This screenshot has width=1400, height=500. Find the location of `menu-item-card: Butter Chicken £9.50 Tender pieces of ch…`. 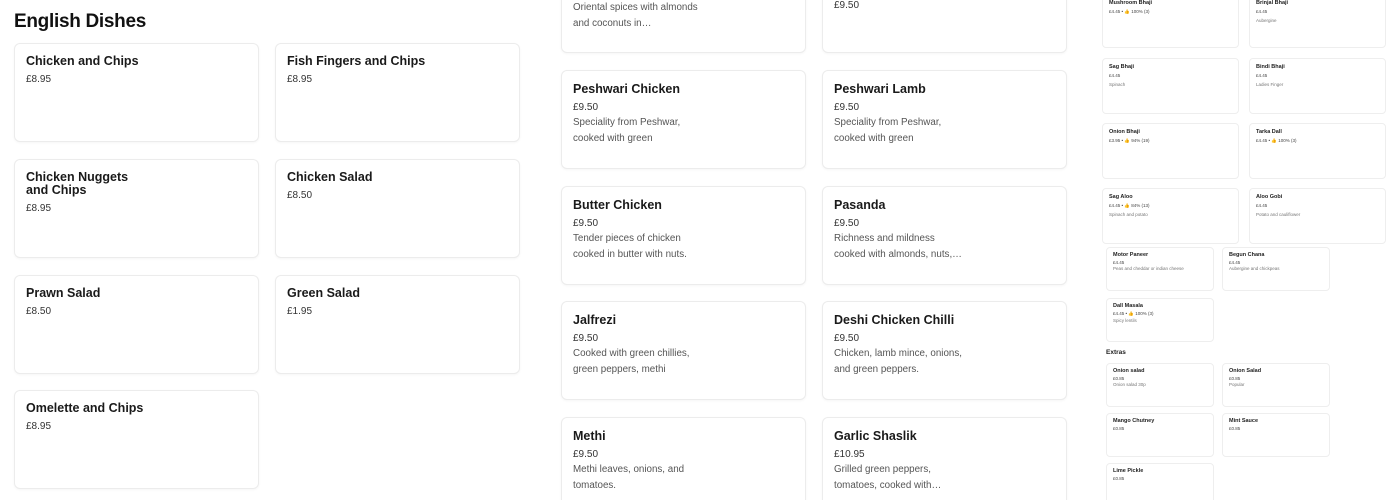

menu-item-card: Butter Chicken £9.50 Tender pieces of ch… is located at coordinates (683, 235).